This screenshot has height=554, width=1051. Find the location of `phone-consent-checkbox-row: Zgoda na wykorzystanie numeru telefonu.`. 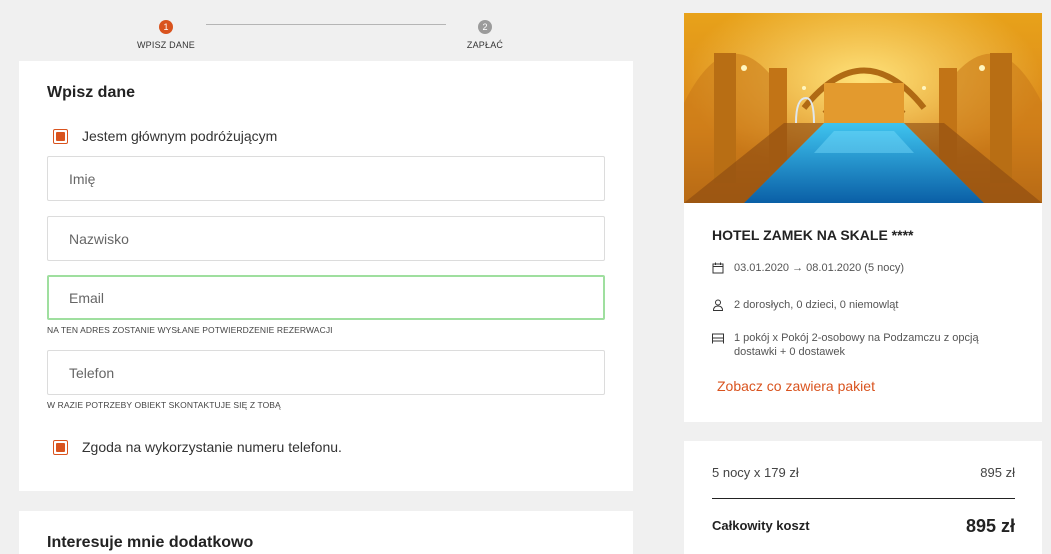

phone-consent-checkbox-row: Zgoda na wykorzystanie numeru telefonu. is located at coordinates (197, 447).